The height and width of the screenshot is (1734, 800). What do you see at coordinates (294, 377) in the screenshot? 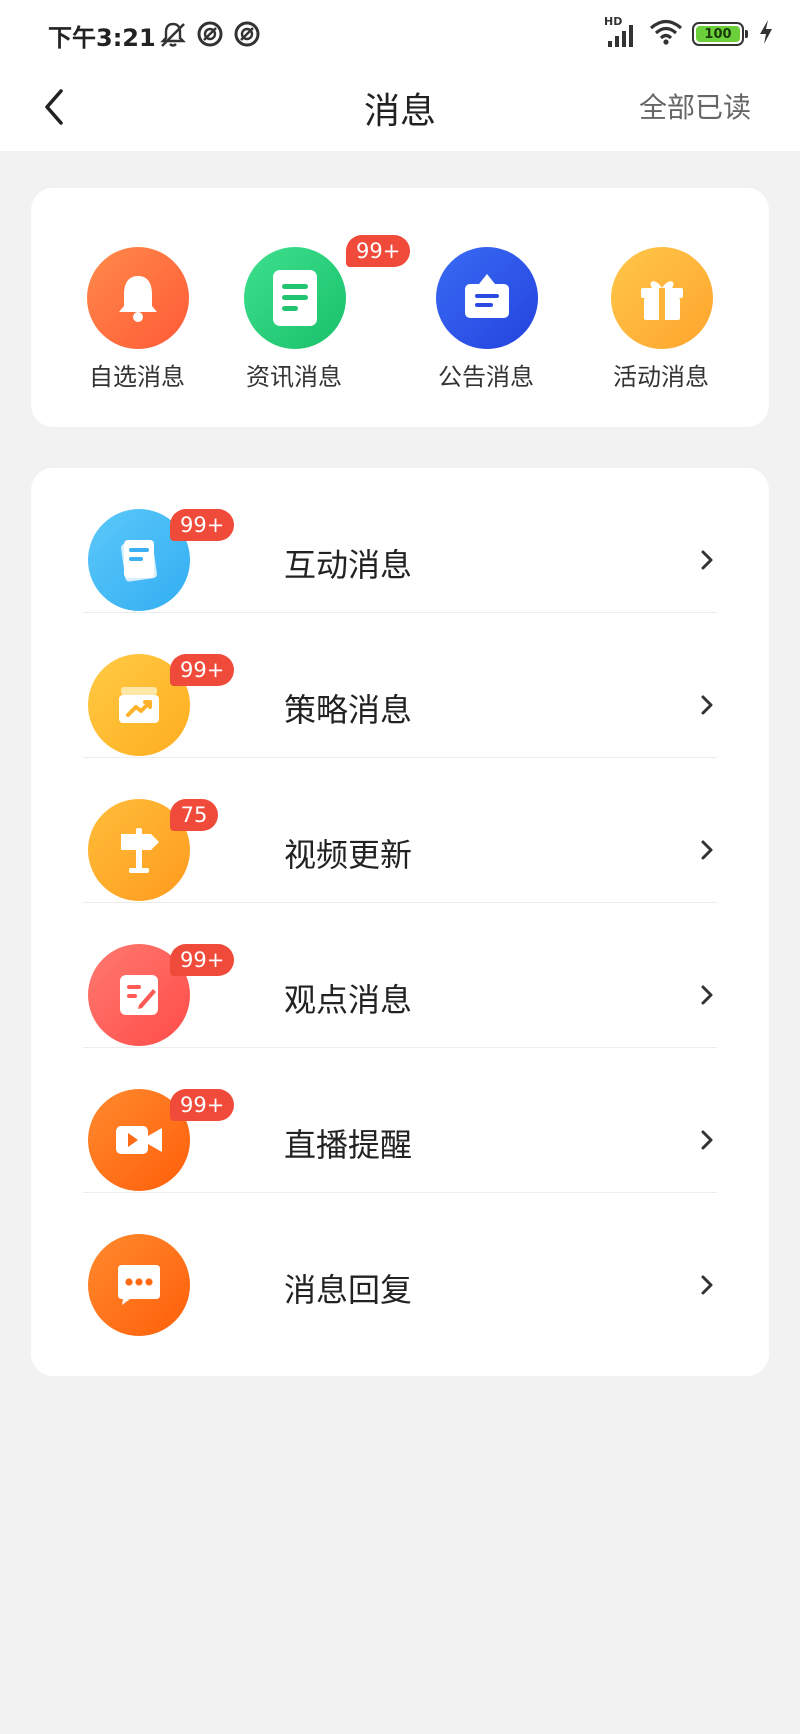
I see `category-label: 资讯消息` at bounding box center [294, 377].